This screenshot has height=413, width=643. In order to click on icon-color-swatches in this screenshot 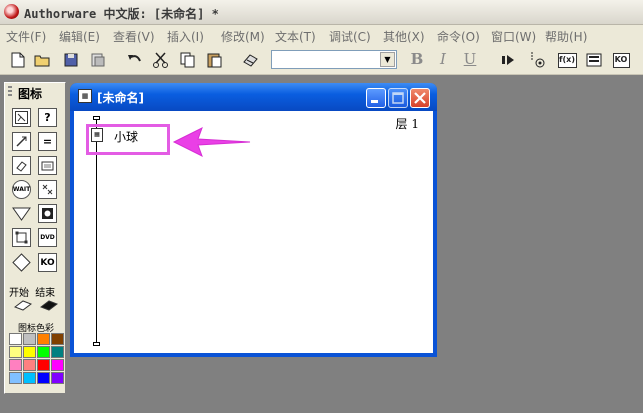, I will do `click(37, 361)`.